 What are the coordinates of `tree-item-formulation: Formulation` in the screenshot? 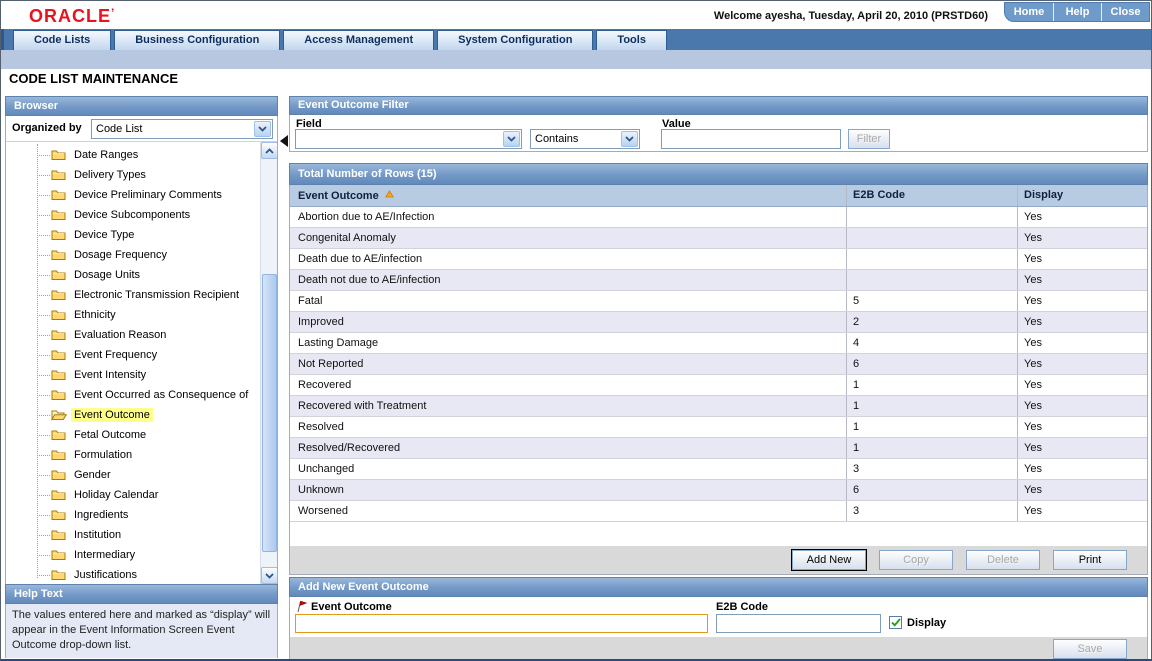 It's located at (133, 455).